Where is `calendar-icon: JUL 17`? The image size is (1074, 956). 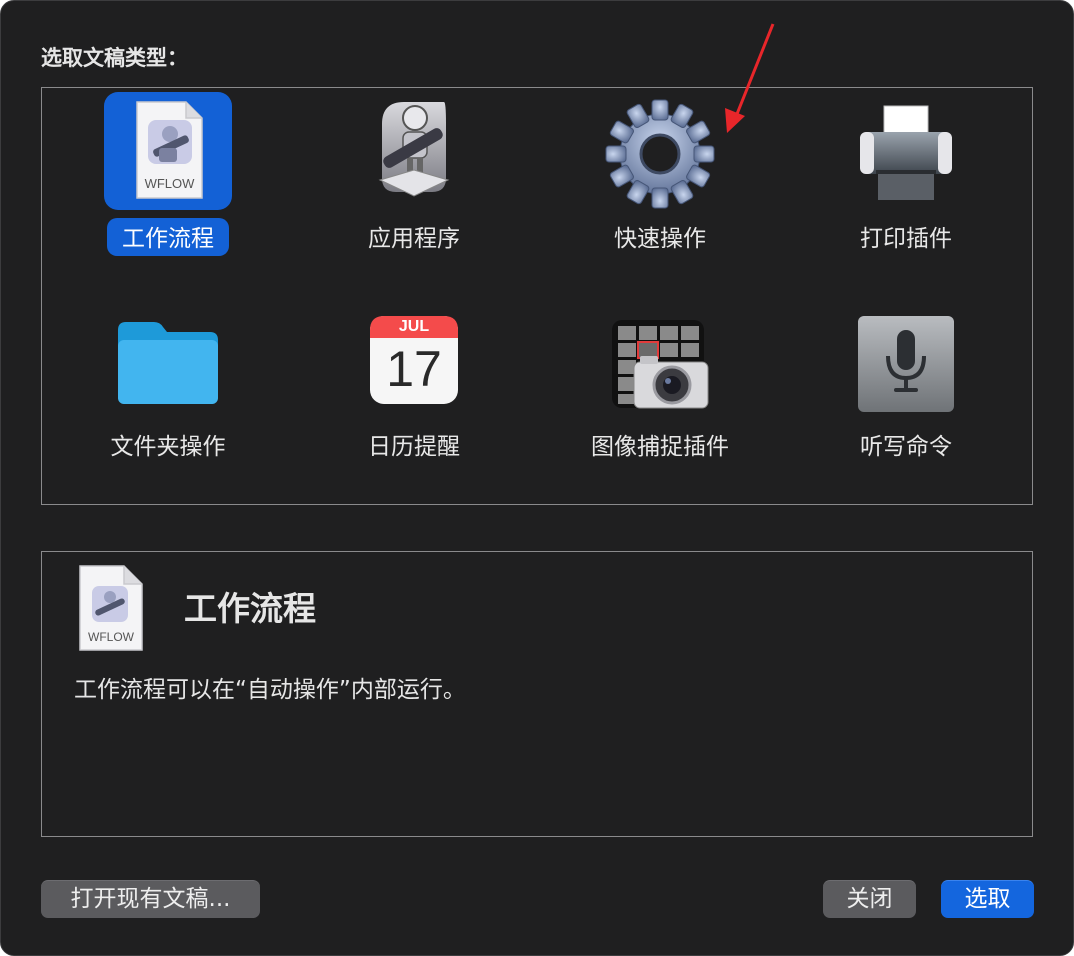 calendar-icon: JUL 17 is located at coordinates (414, 359).